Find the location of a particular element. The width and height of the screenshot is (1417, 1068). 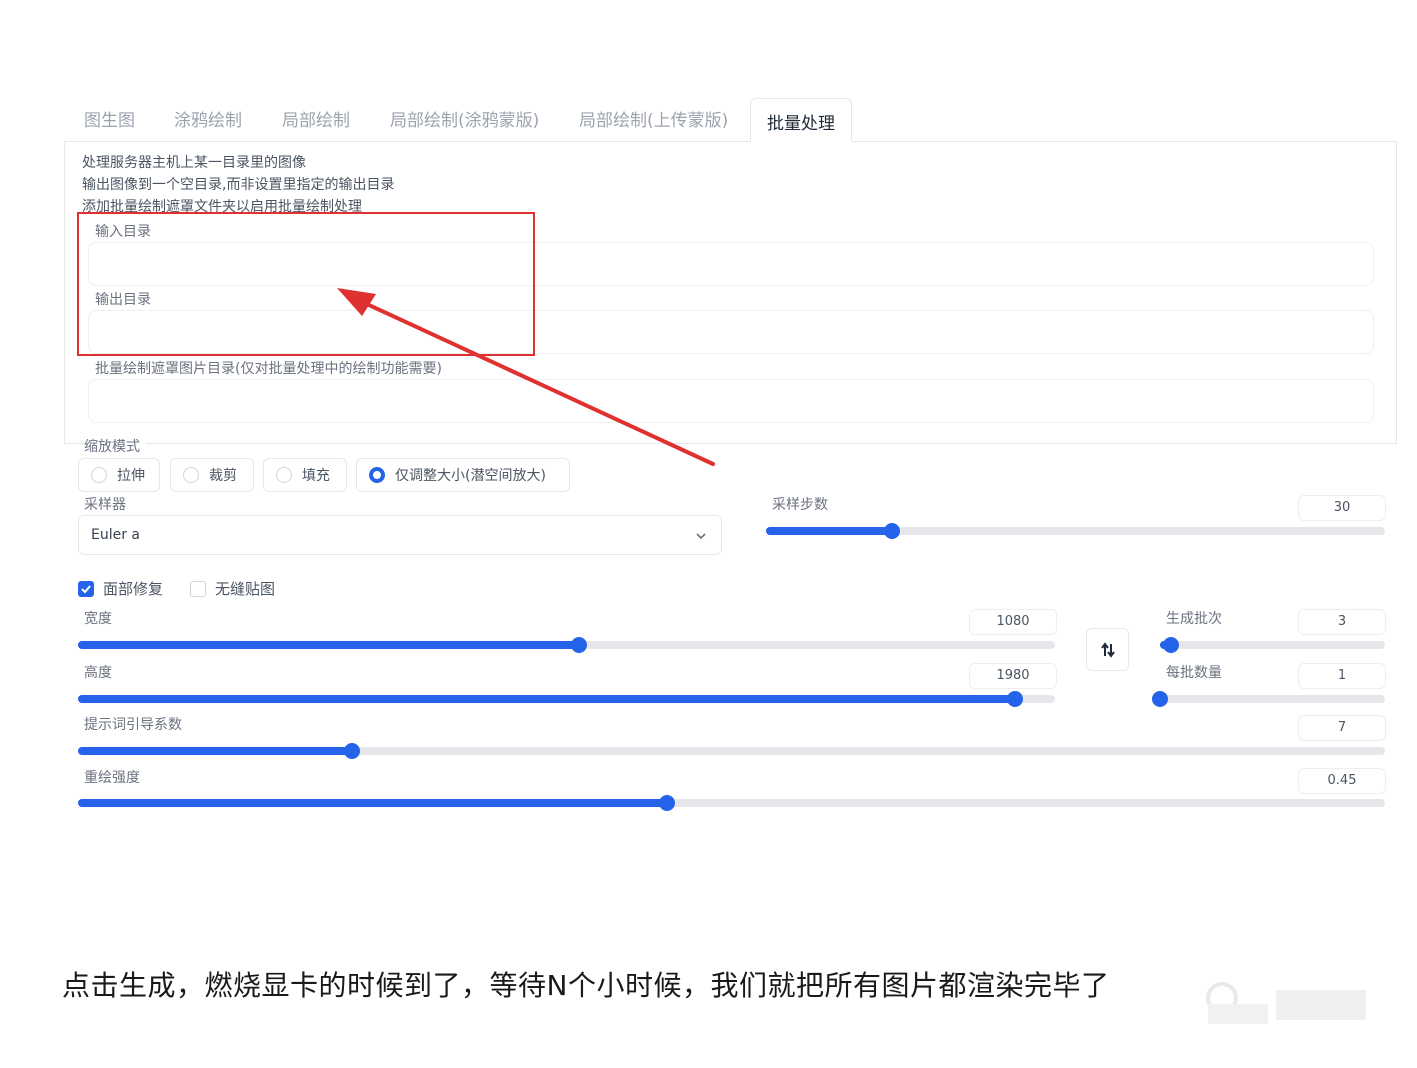

checkbox-checked-icon is located at coordinates (86, 588).